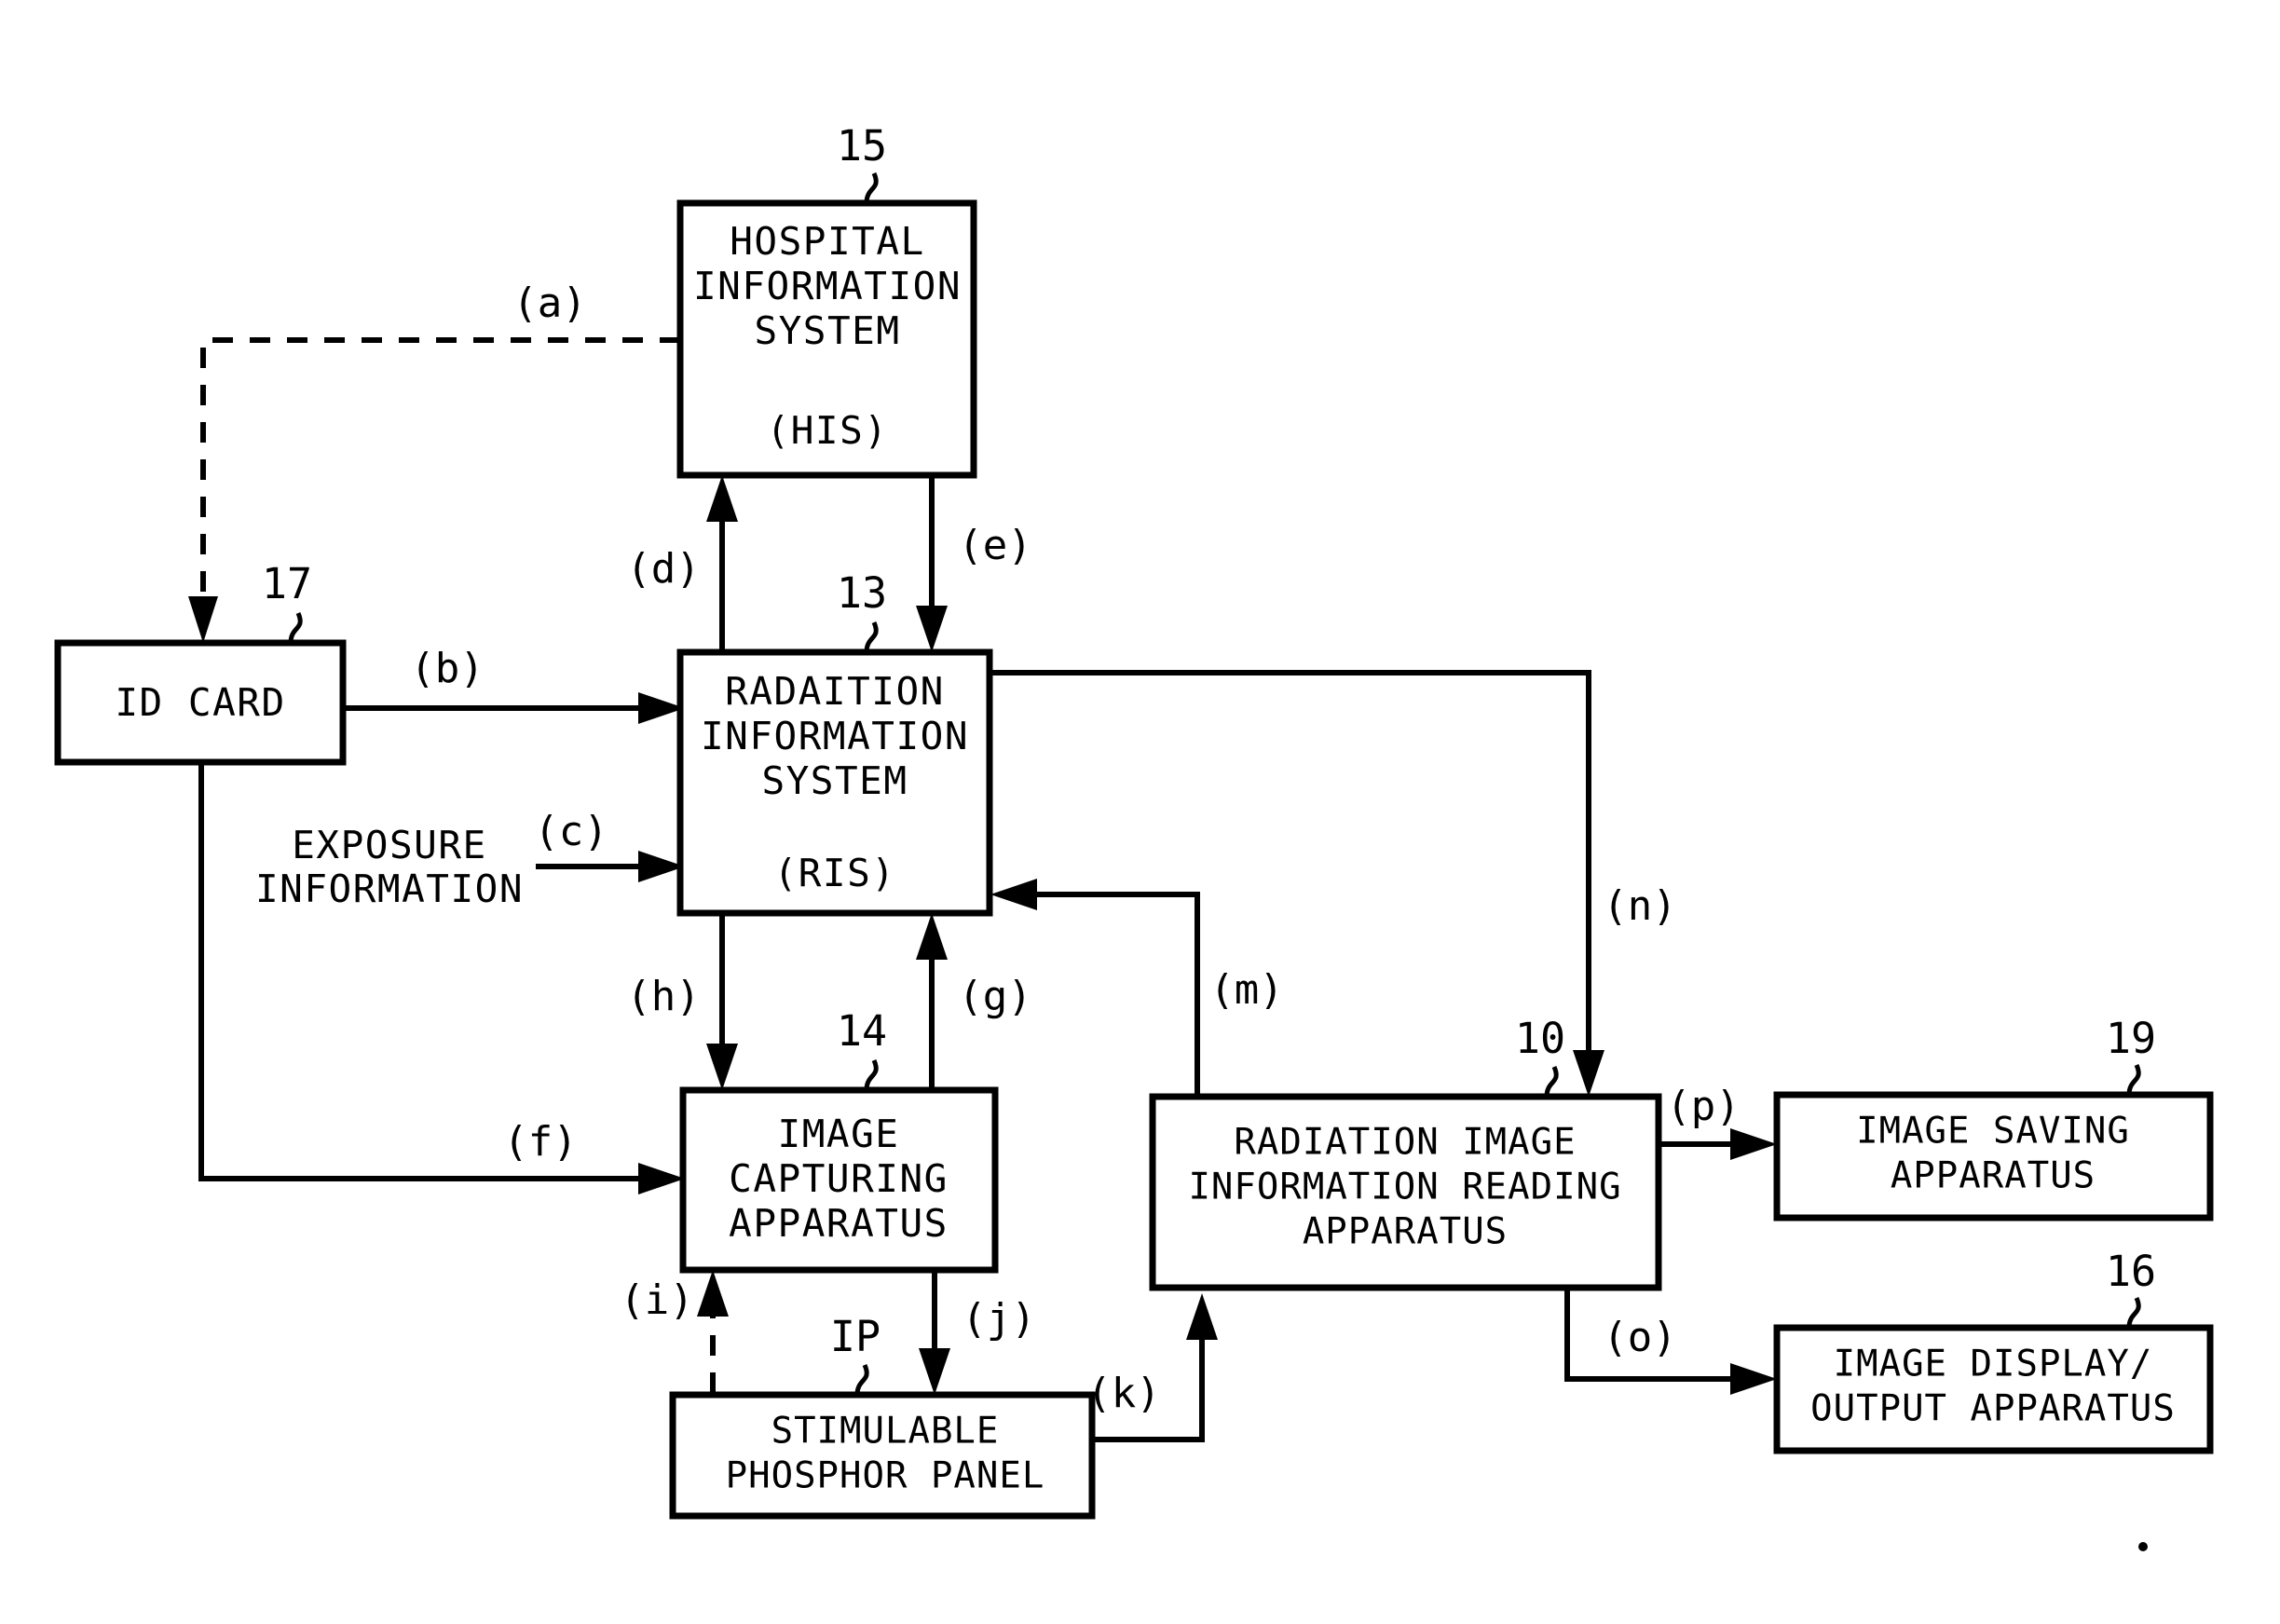 The height and width of the screenshot is (1624, 2280). I want to click on connector-h, so click(722, 1002).